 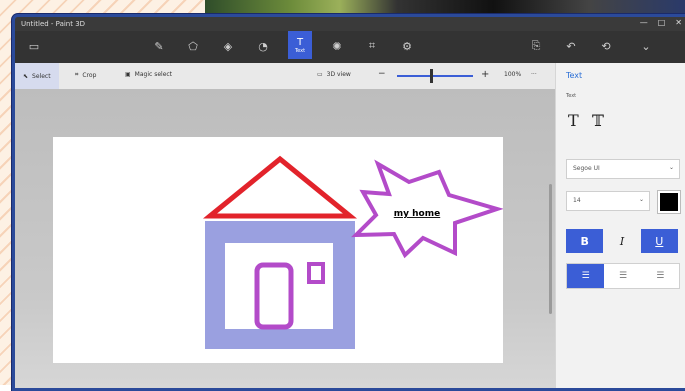 What do you see at coordinates (77, 74) in the screenshot?
I see `crop-icon: ⌗` at bounding box center [77, 74].